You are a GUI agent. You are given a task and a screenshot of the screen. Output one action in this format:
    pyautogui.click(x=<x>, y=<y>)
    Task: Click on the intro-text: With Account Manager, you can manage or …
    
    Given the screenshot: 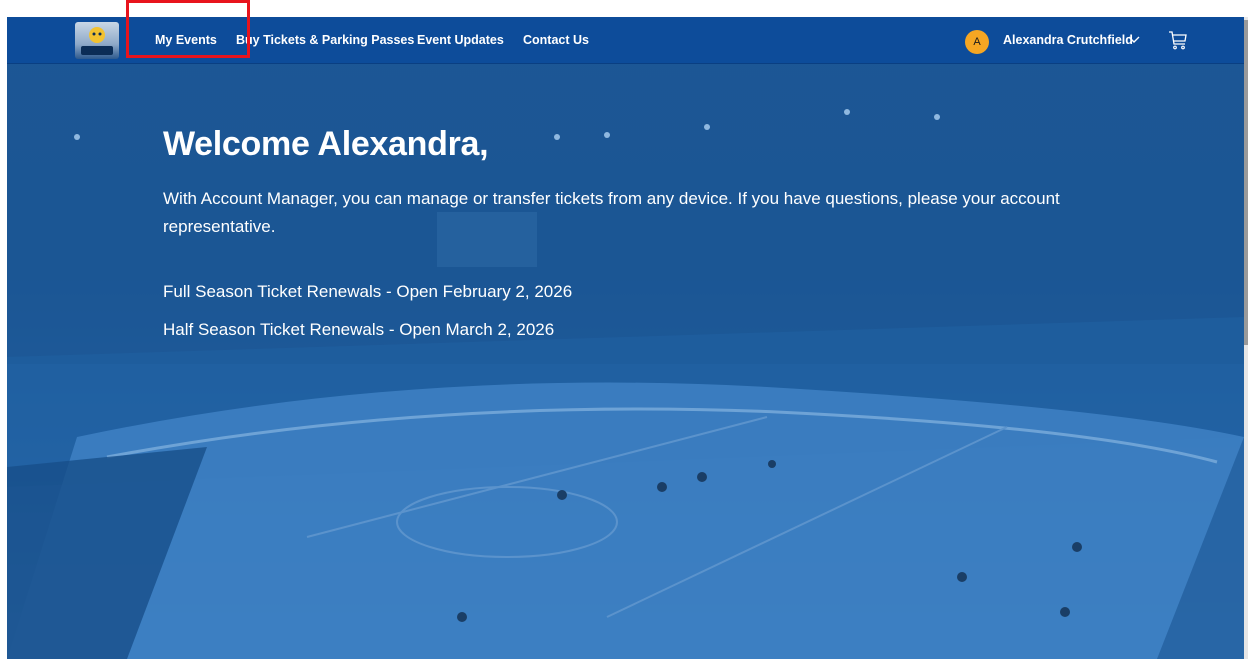 What is the action you would take?
    pyautogui.click(x=611, y=212)
    